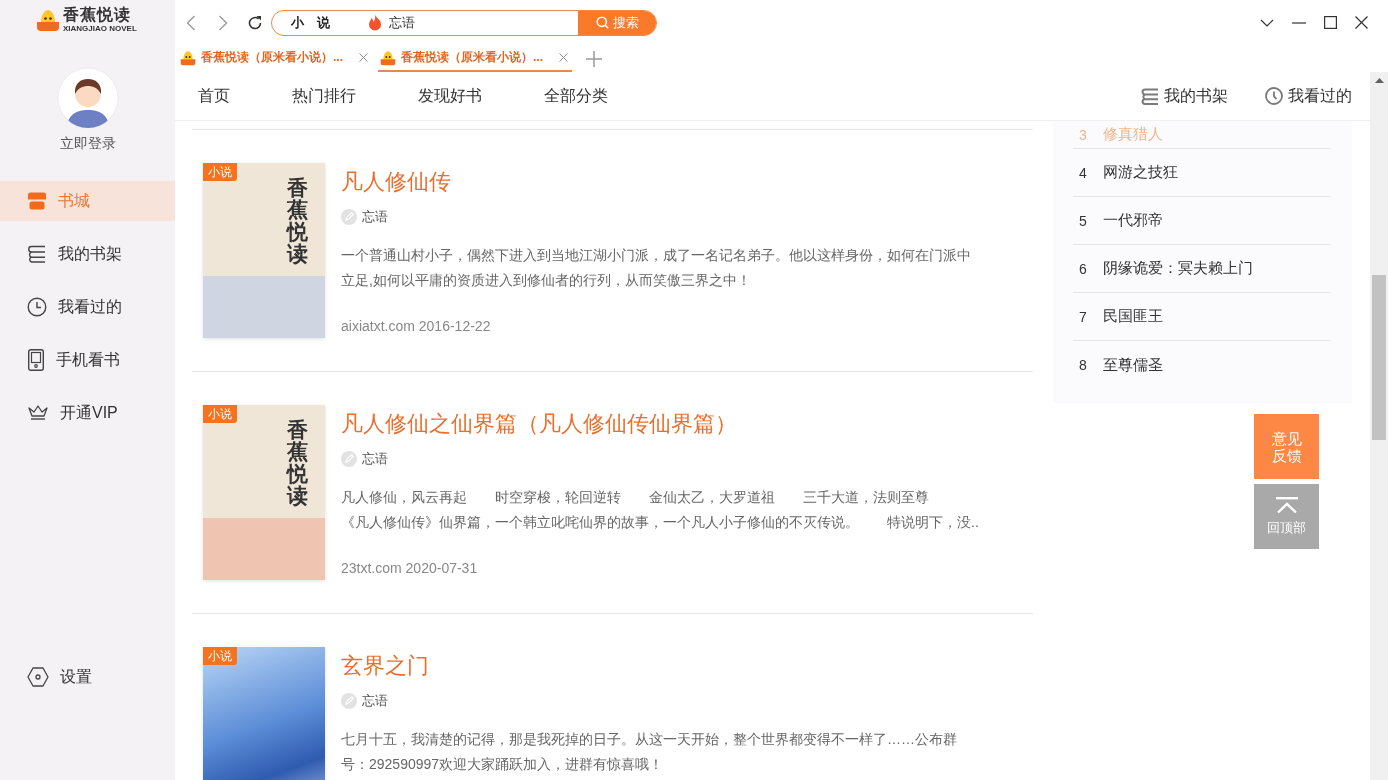 This screenshot has height=780, width=1388. What do you see at coordinates (1379, 357) in the screenshot?
I see `scrollbar-thumb` at bounding box center [1379, 357].